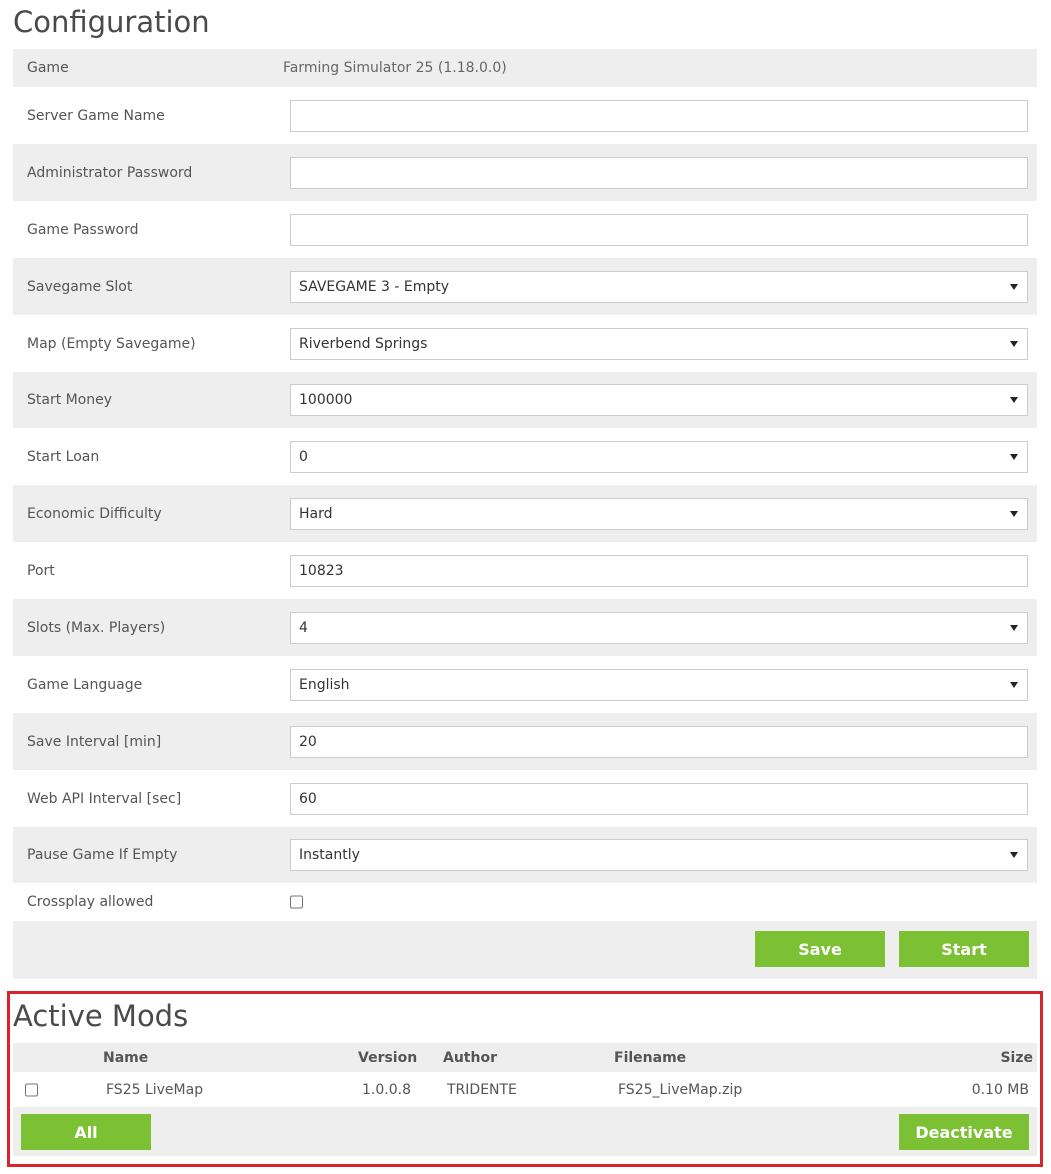 The image size is (1051, 1174). I want to click on language-row: Game Language English, so click(525, 684).